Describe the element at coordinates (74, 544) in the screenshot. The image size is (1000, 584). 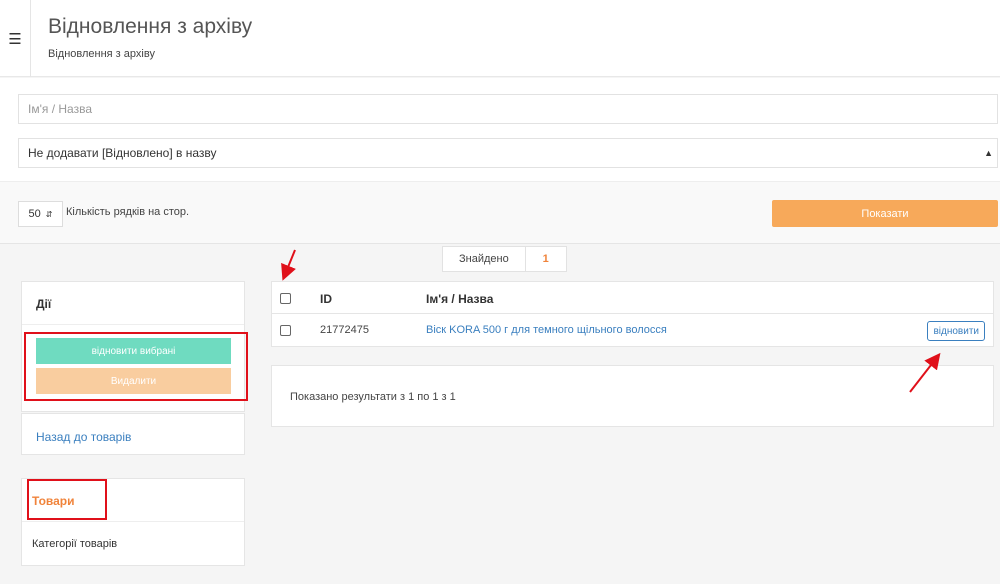
I see `product-categories-link: Категорії товарів` at that location.